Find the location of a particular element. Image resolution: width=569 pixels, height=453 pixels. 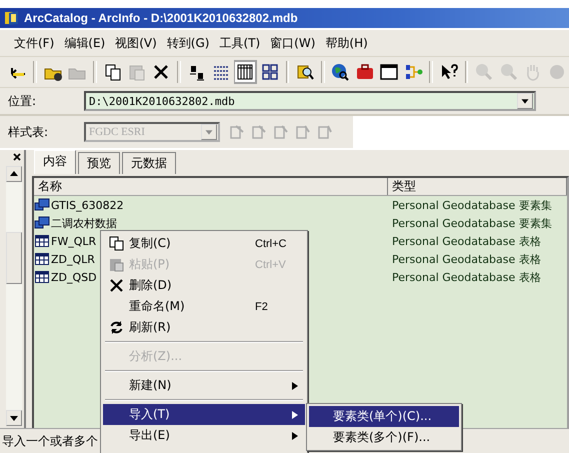

column-header: 名称 is located at coordinates (211, 186).